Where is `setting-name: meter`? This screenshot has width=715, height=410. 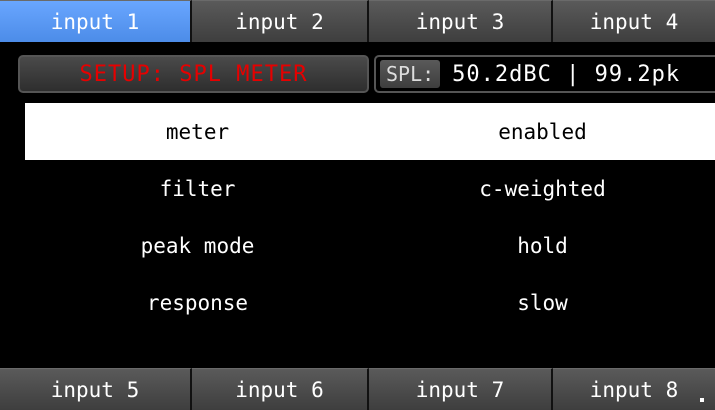 setting-name: meter is located at coordinates (197, 131).